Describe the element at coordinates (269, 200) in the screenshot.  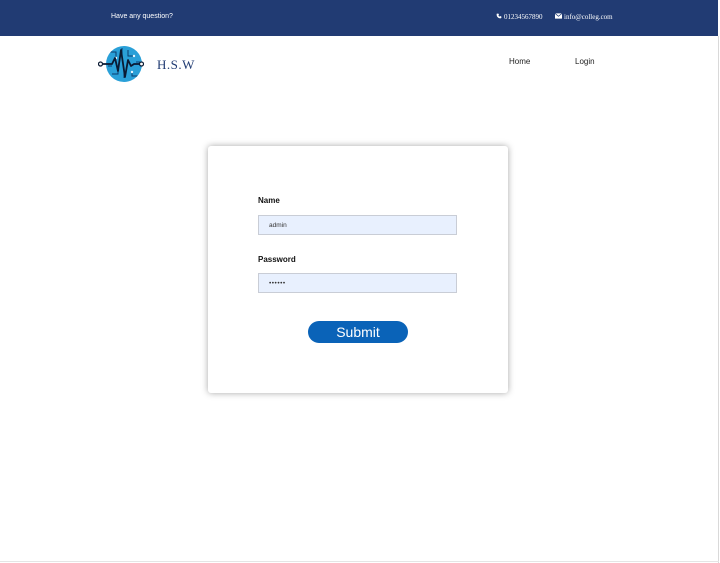
I see `name-label: Name` at that location.